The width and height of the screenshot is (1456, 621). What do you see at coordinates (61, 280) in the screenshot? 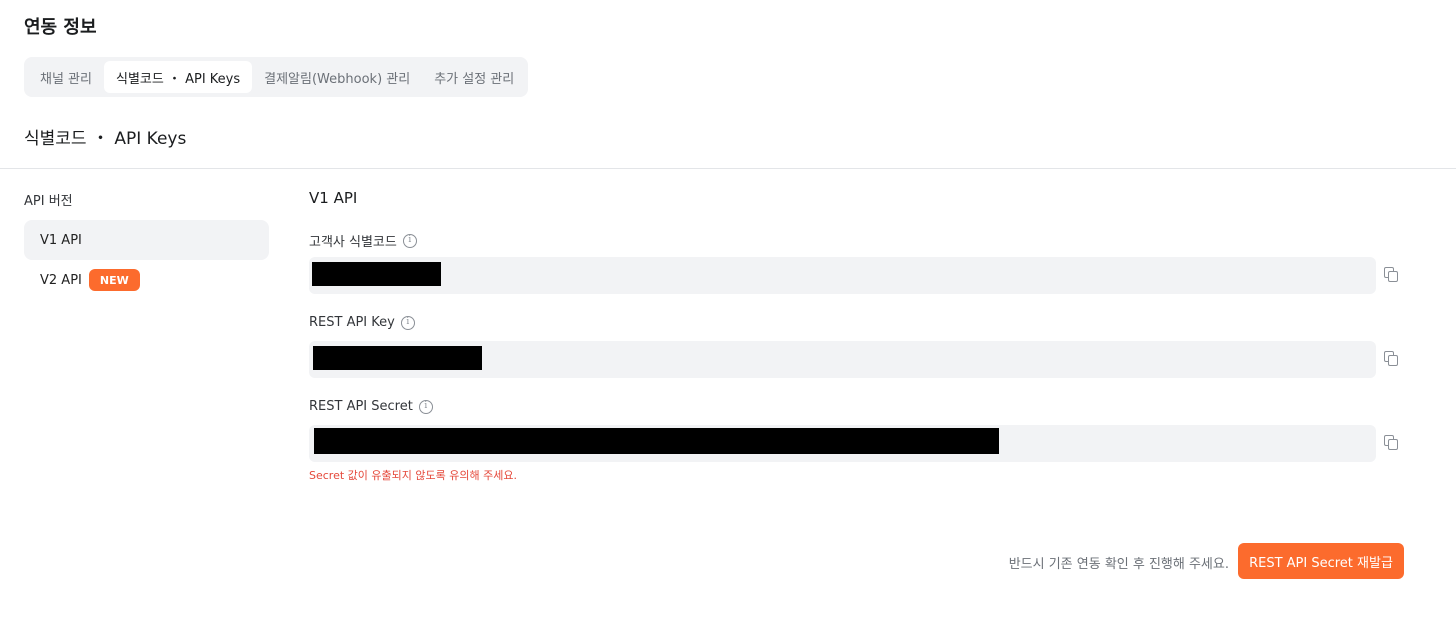
I see `sidebar-item-label: V2 API` at bounding box center [61, 280].